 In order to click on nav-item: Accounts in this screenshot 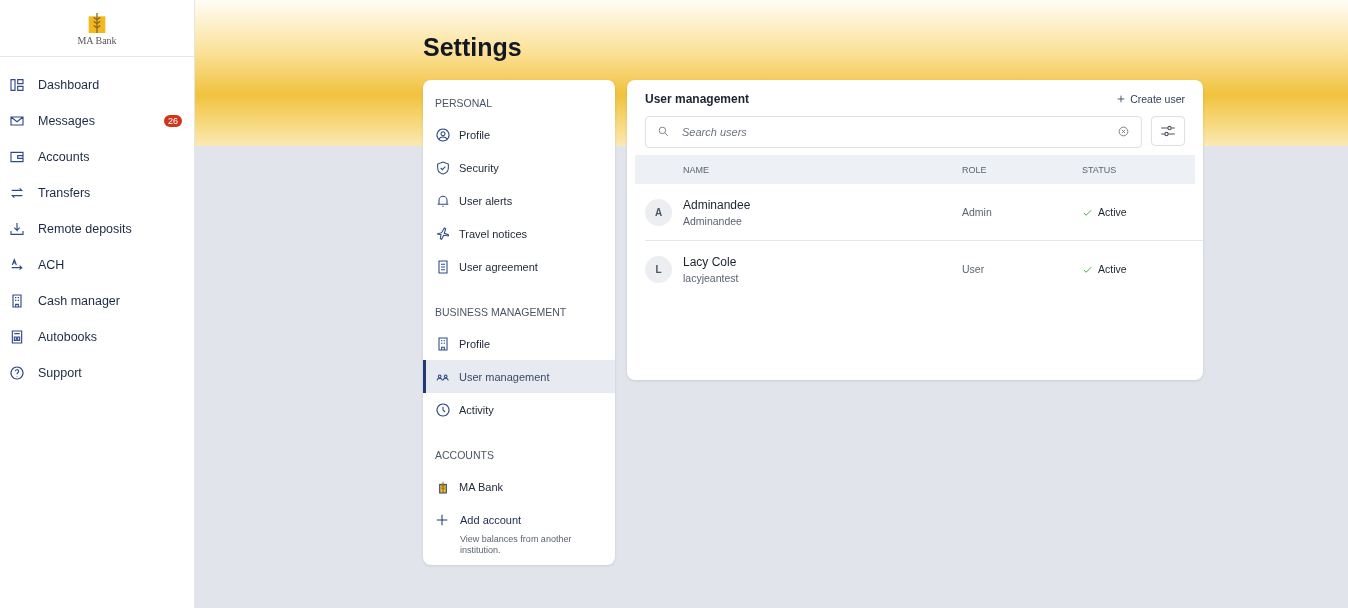, I will do `click(97, 157)`.